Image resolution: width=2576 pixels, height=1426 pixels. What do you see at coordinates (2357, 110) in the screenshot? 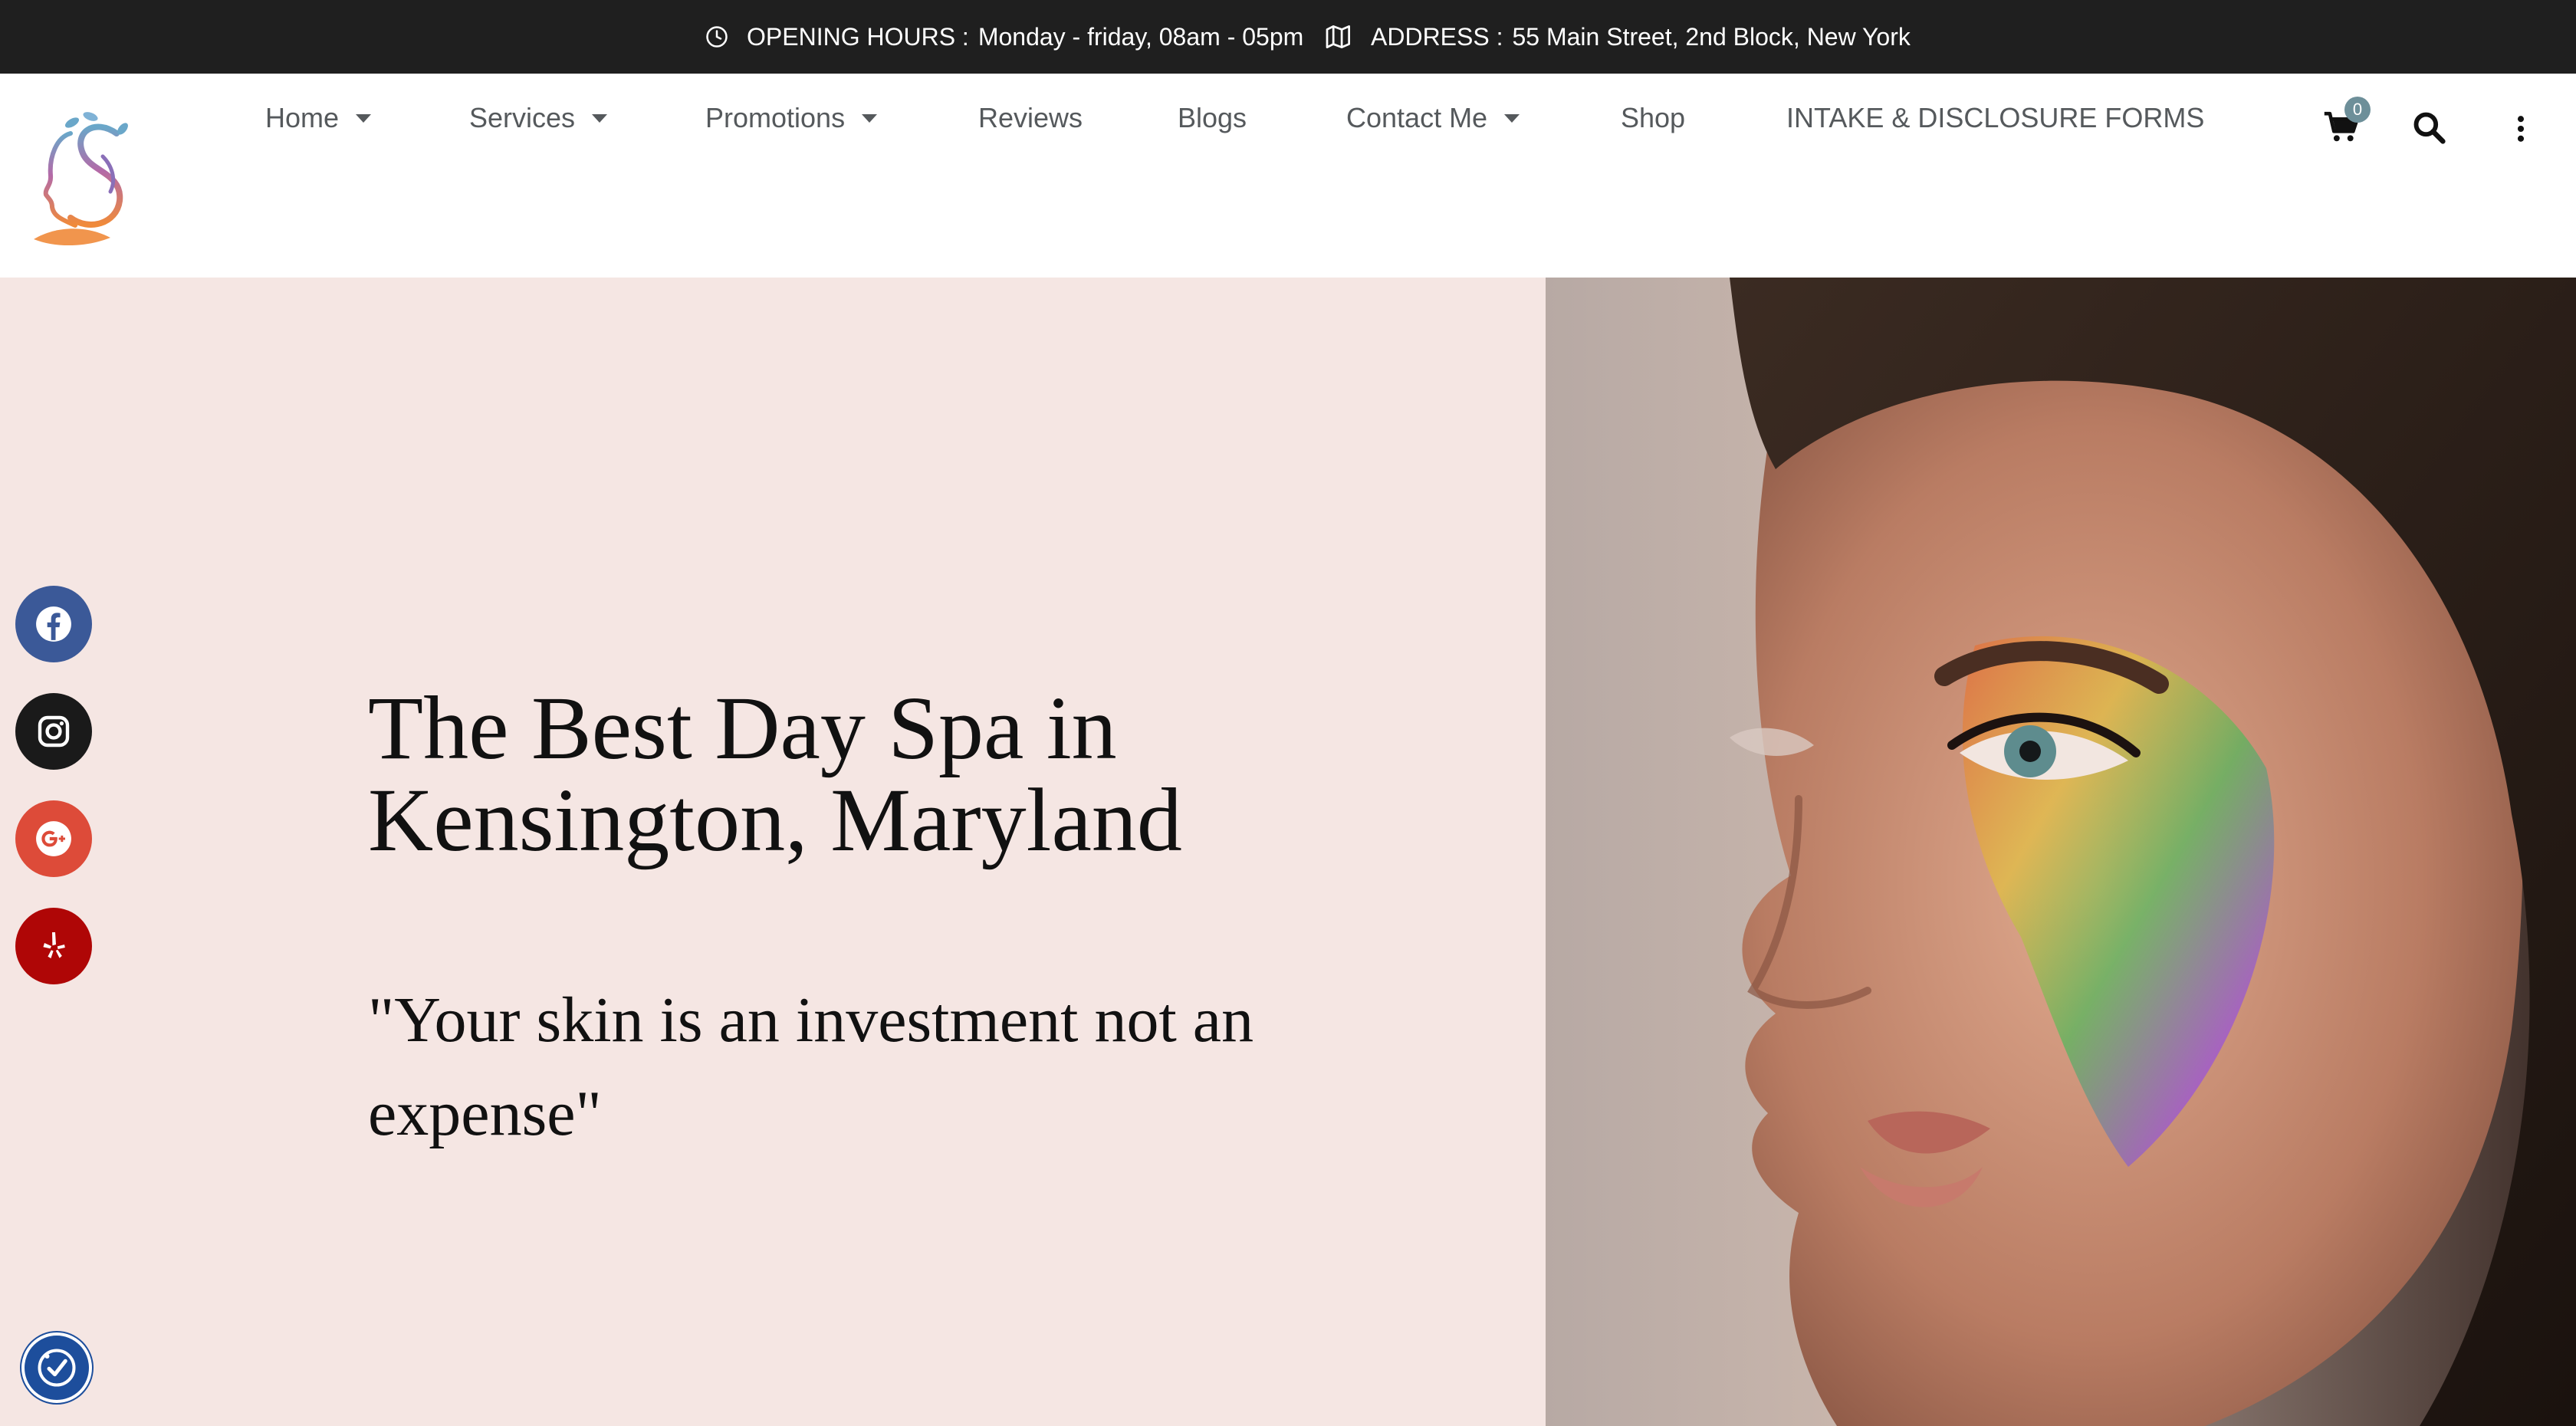
I see `cart-count-badge: 0` at bounding box center [2357, 110].